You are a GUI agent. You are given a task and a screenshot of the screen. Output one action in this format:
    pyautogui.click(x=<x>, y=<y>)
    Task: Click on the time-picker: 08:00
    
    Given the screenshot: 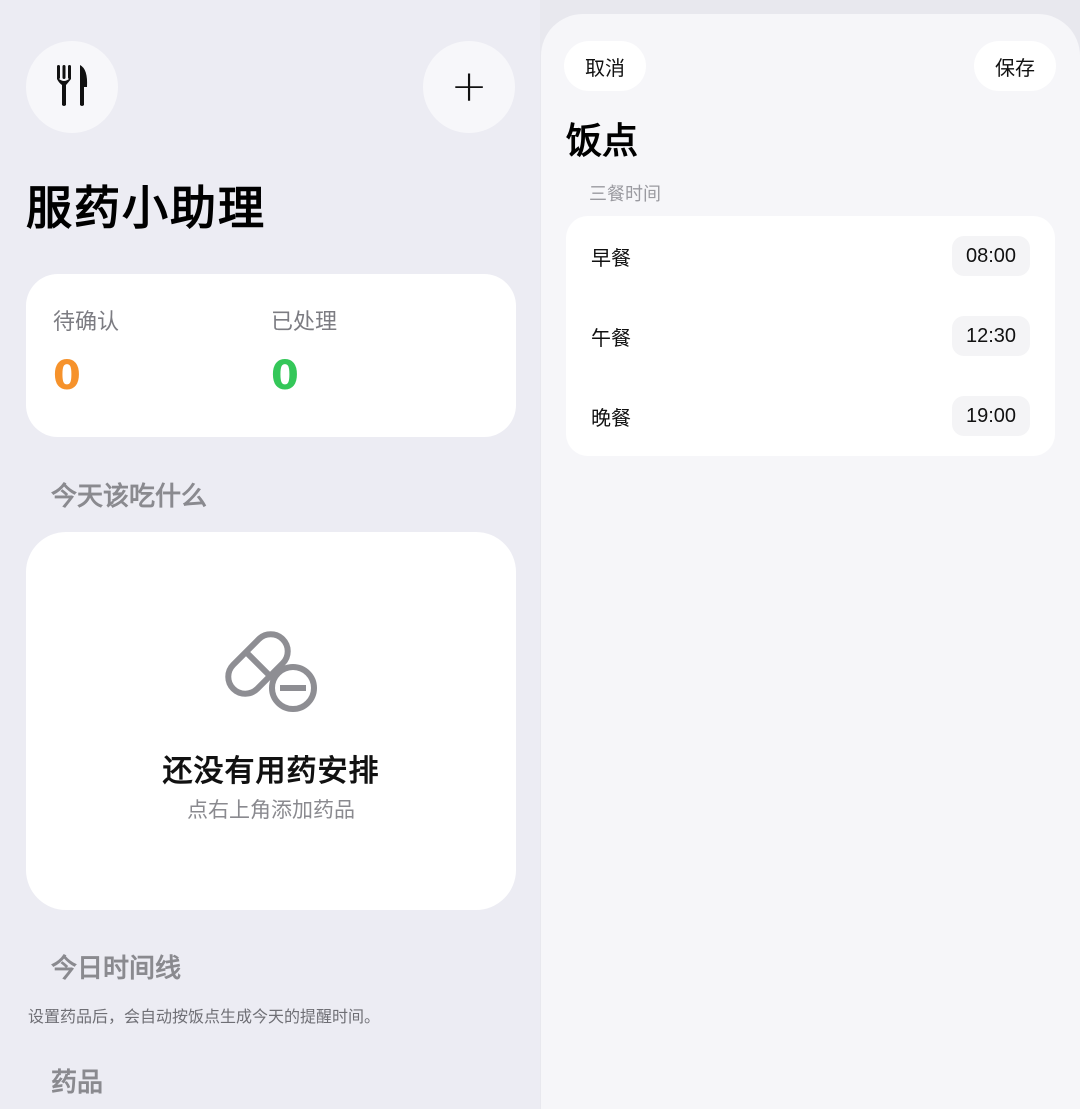 What is the action you would take?
    pyautogui.click(x=991, y=256)
    